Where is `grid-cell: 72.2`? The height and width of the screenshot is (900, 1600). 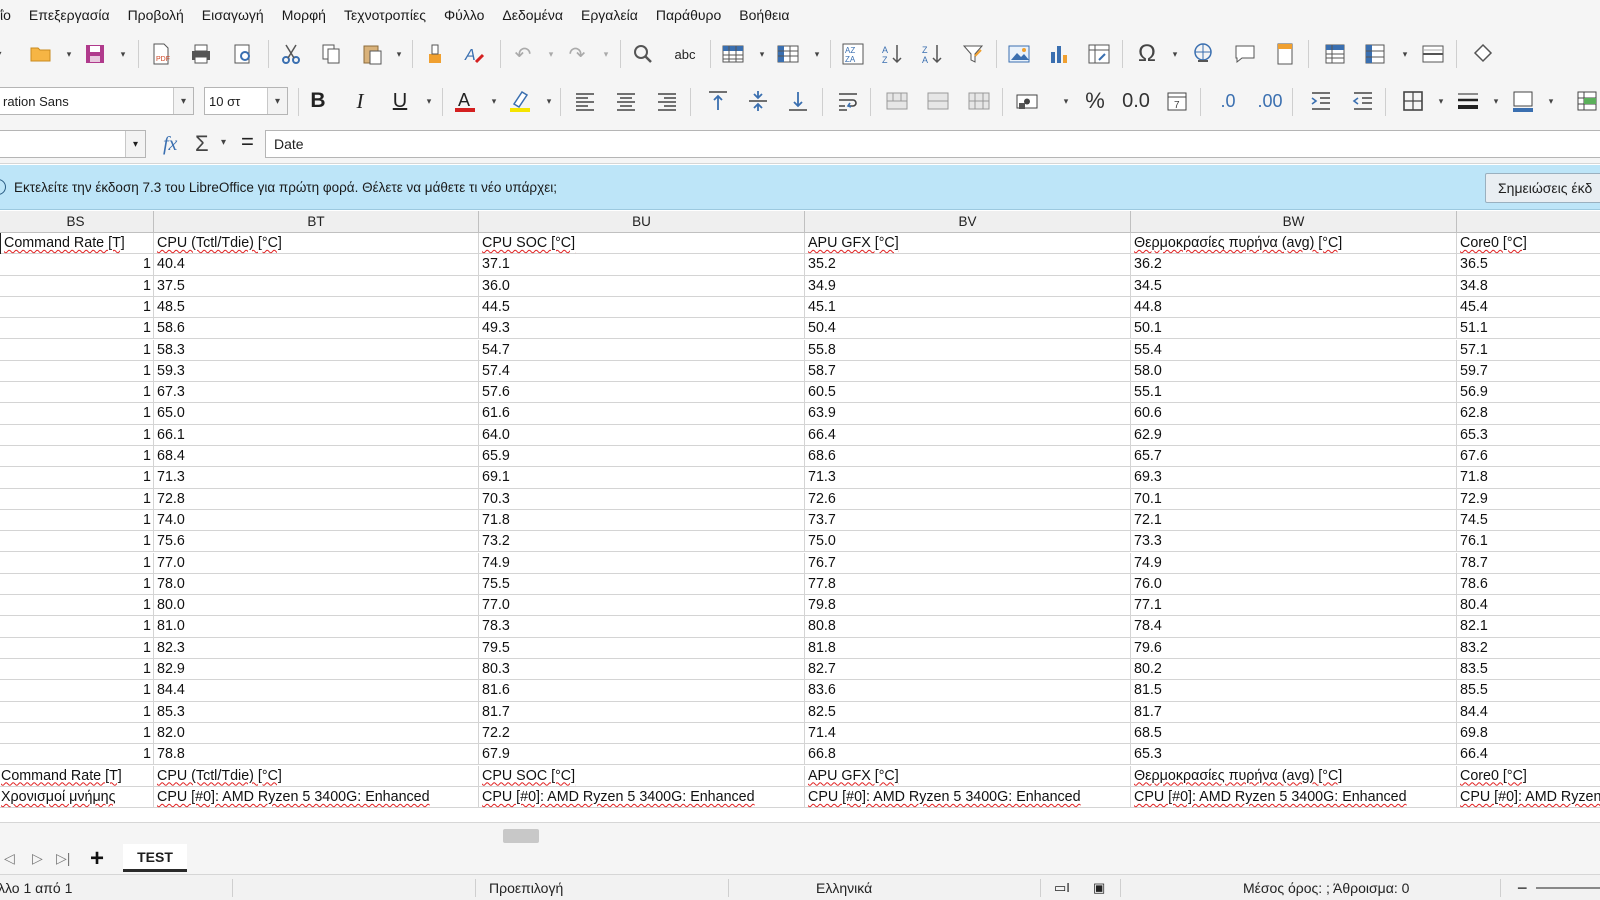
grid-cell: 72.2 is located at coordinates (642, 733).